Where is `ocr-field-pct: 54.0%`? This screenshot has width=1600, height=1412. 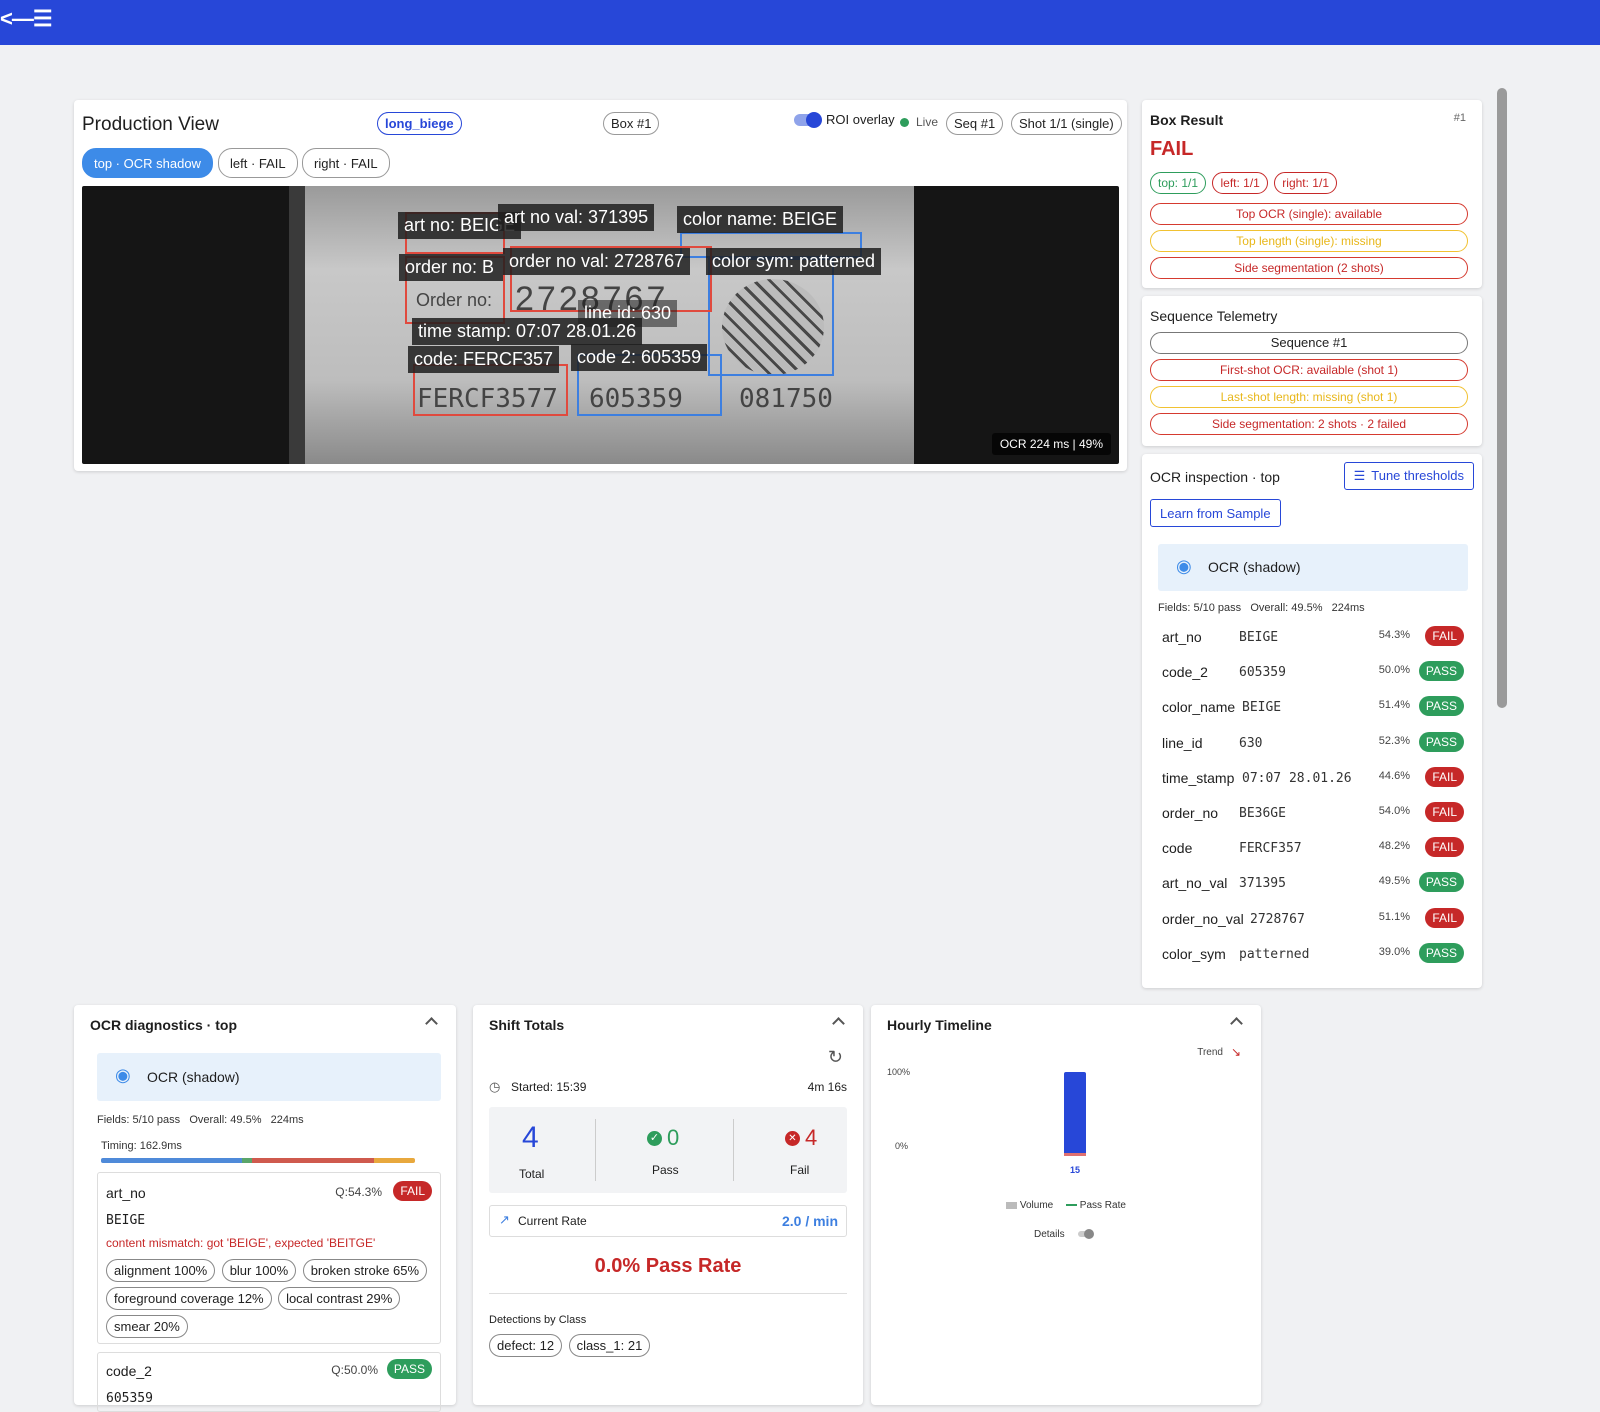 ocr-field-pct: 54.0% is located at coordinates (1394, 811).